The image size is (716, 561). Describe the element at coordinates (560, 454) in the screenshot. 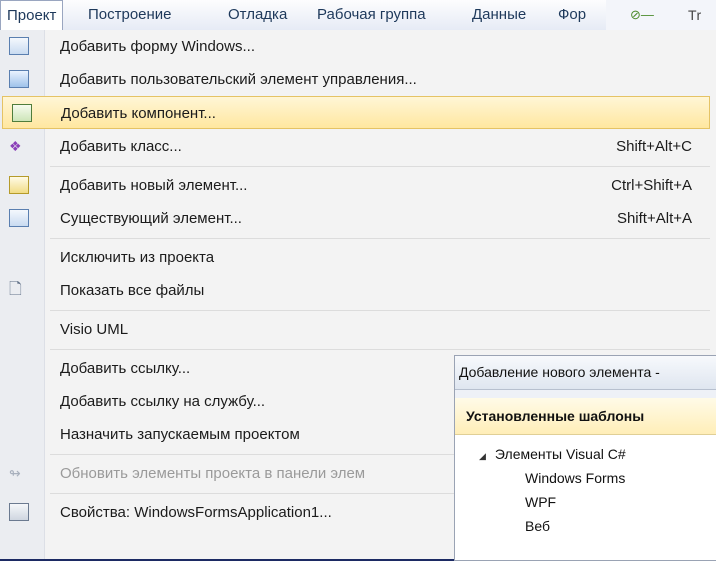

I see `tree-node-label: Элементы Visual C#` at that location.